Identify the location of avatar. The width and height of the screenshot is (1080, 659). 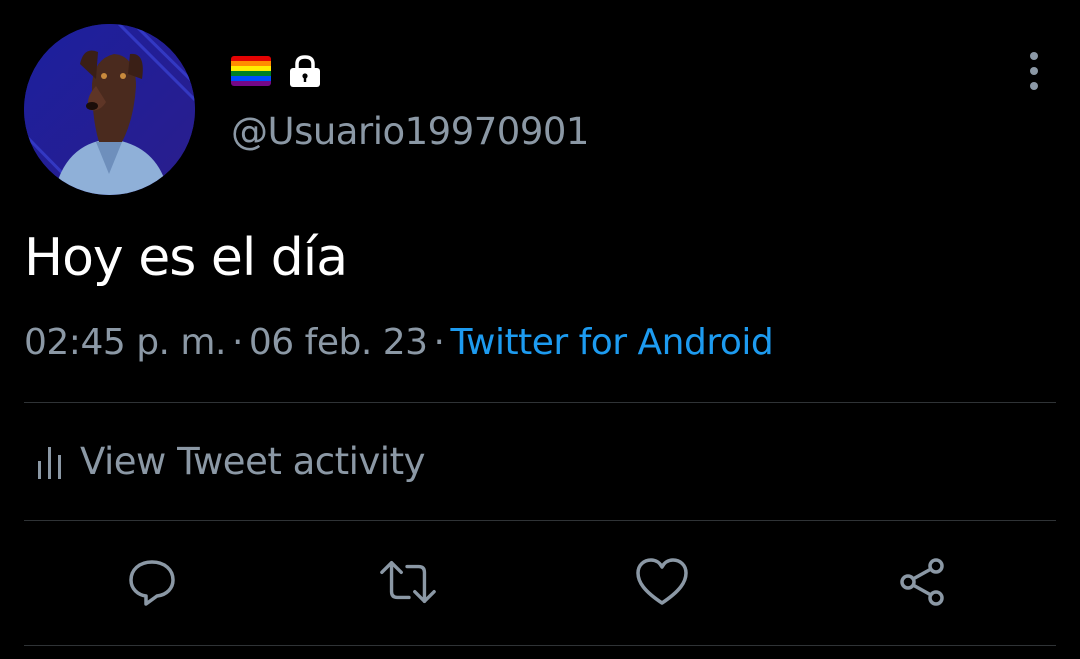
(109, 109).